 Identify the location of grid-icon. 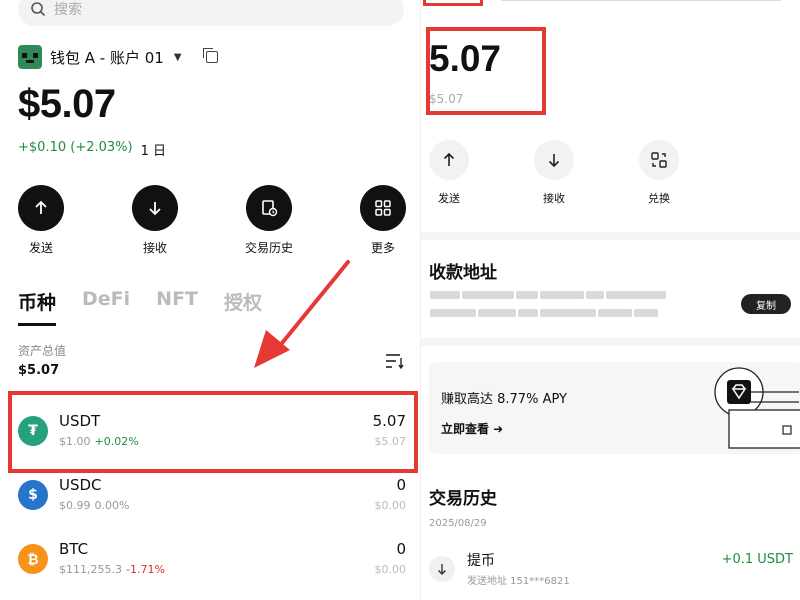
(383, 208).